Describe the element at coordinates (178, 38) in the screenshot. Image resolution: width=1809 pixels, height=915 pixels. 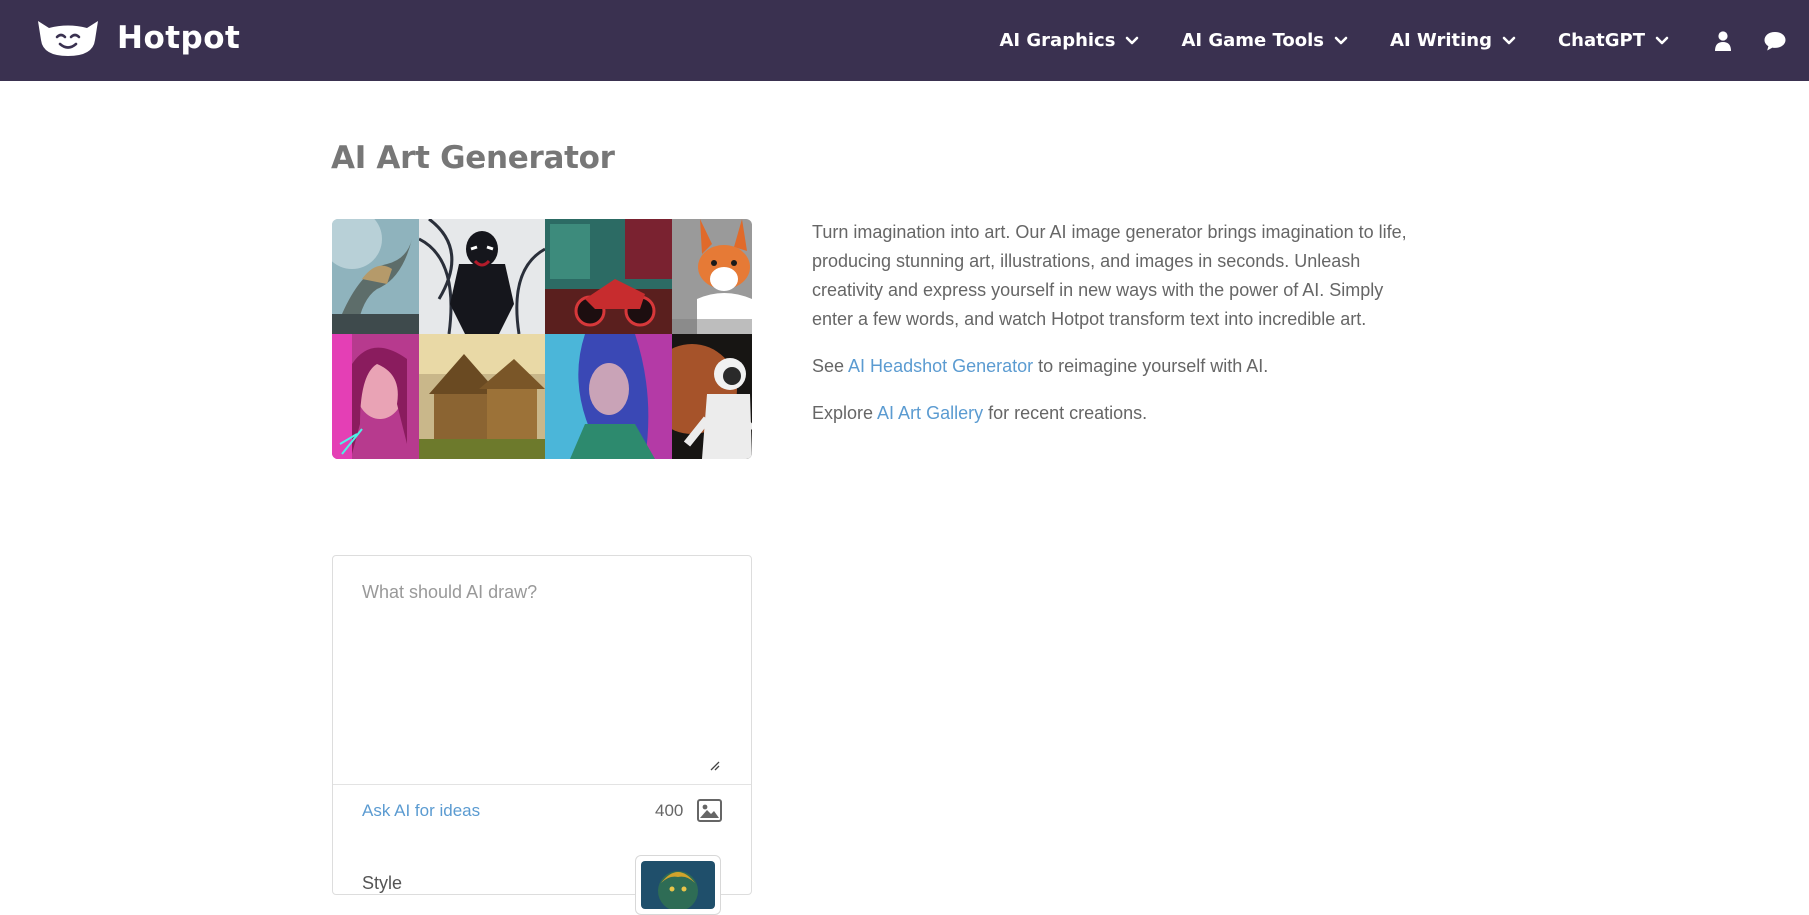
I see `brand-name: Hotpot` at that location.